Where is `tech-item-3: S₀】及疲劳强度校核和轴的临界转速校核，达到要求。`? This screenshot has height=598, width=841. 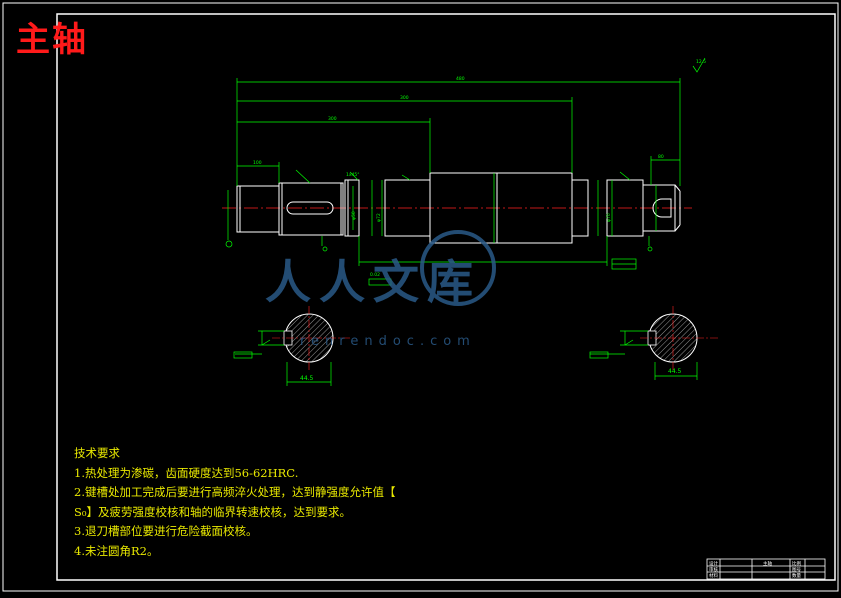 tech-item-3: S₀】及疲劳强度校核和轴的临界转速校核，达到要求。 is located at coordinates (212, 511).